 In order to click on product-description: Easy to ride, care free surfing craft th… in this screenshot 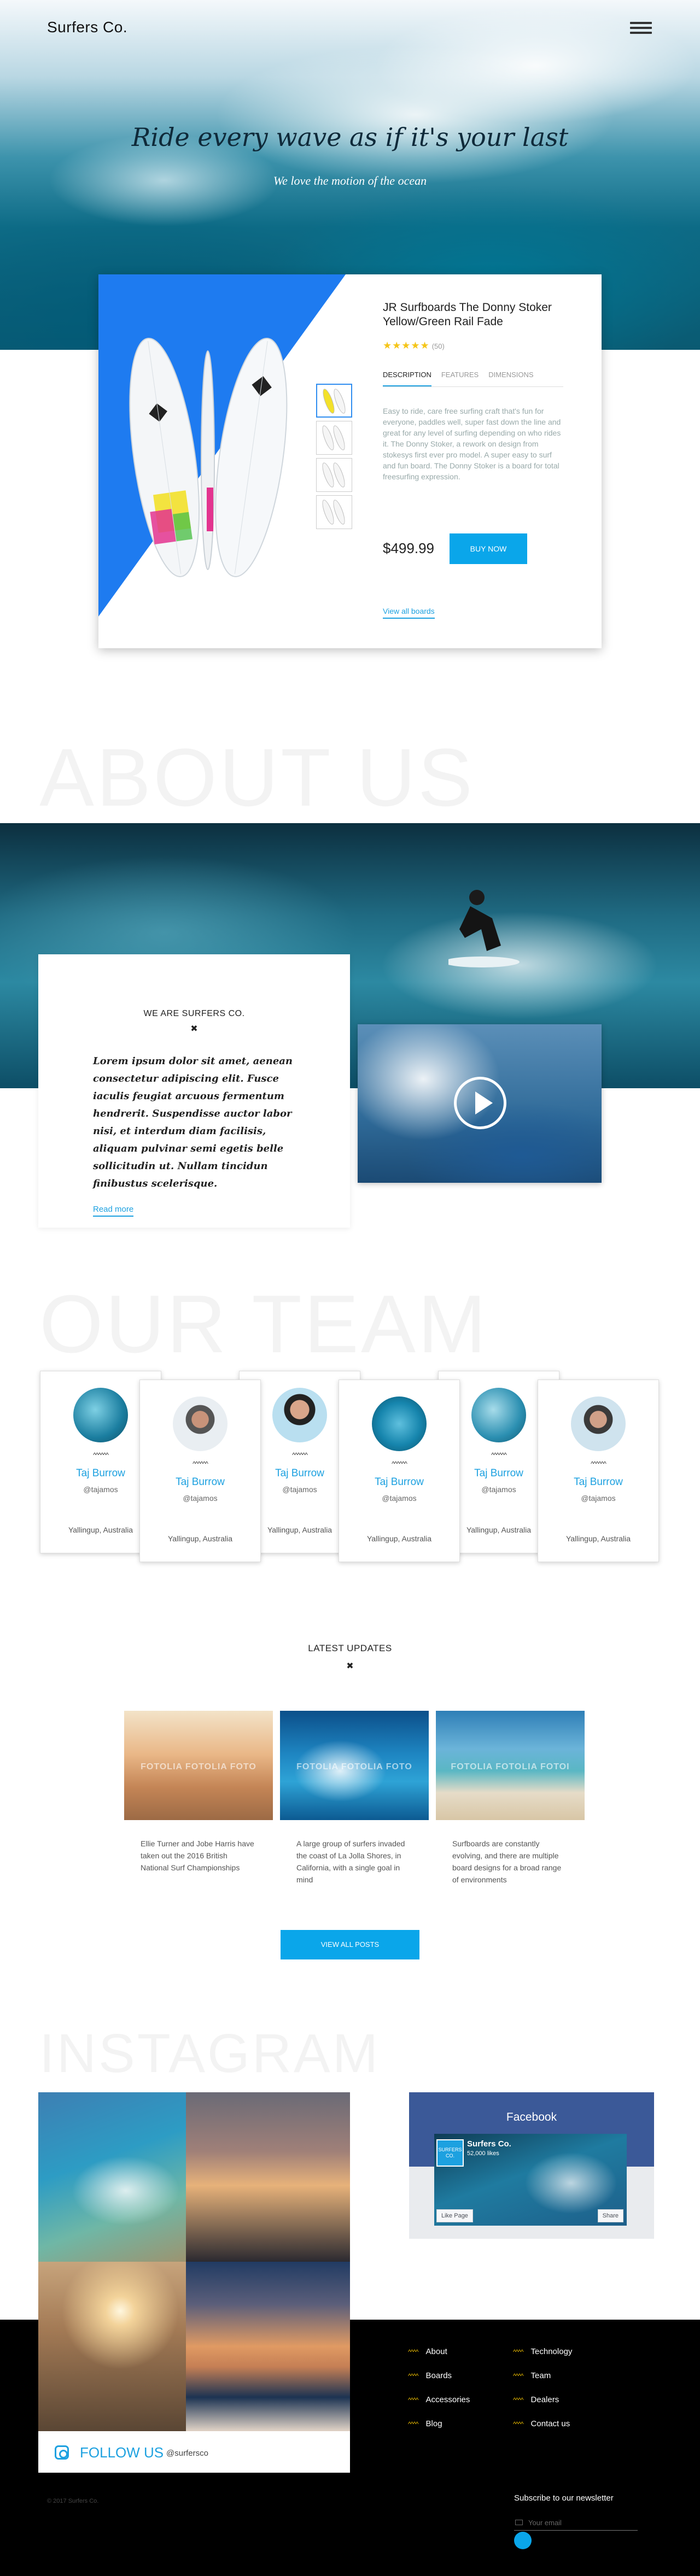, I will do `click(472, 444)`.